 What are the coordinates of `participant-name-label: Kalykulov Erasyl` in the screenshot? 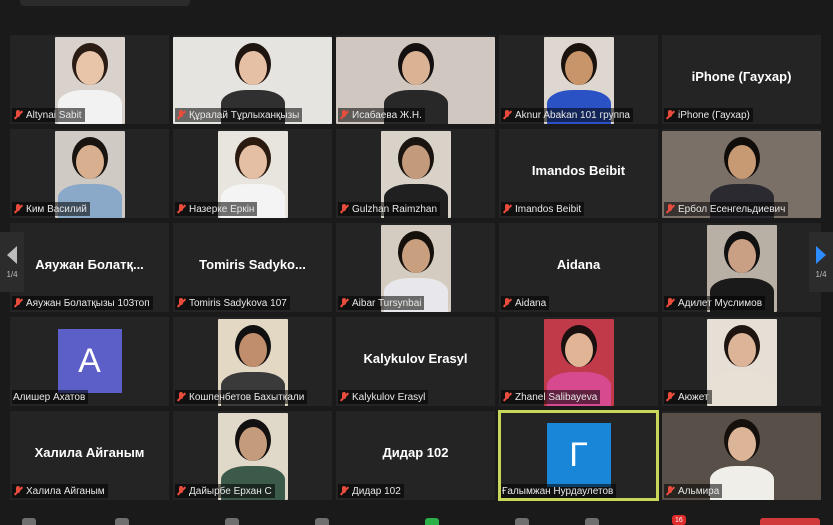 It's located at (383, 397).